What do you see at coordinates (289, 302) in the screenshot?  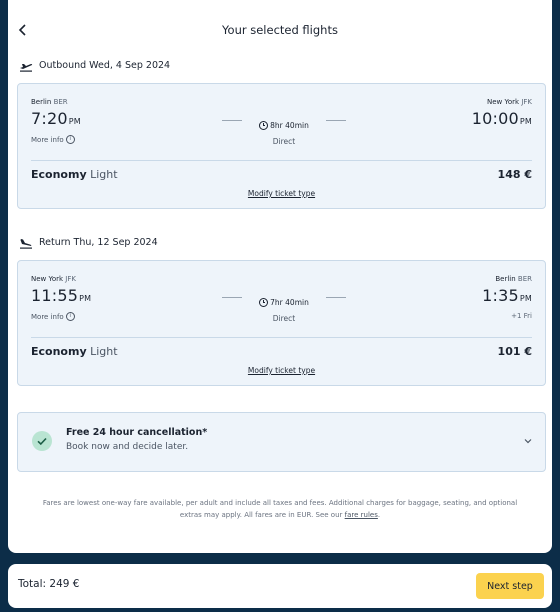 I see `duration-text: 7hr 40min` at bounding box center [289, 302].